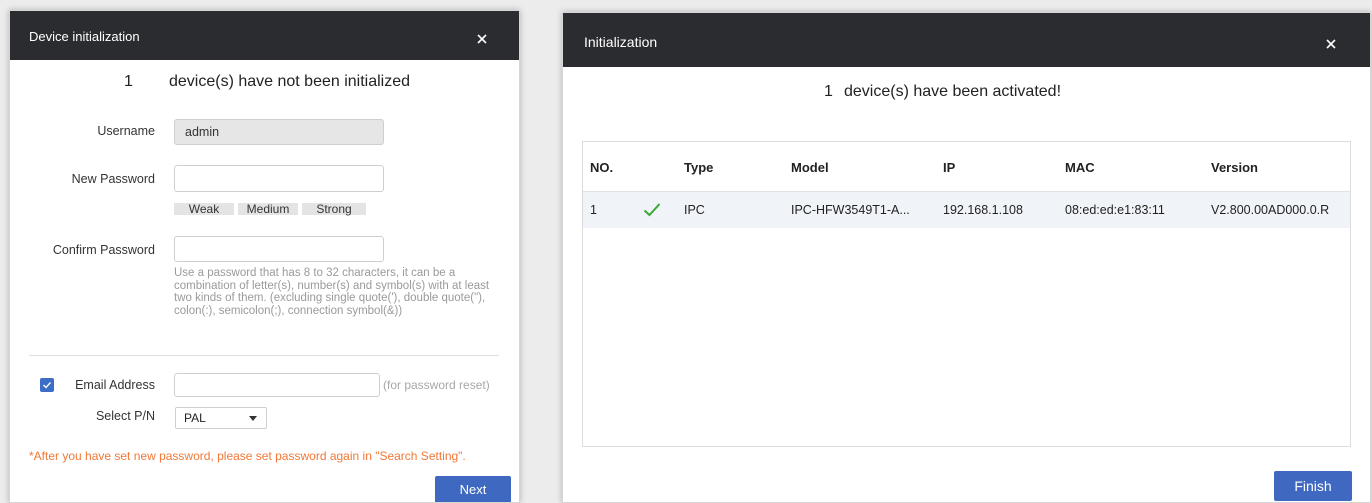 Image resolution: width=1372 pixels, height=503 pixels. What do you see at coordinates (1080, 167) in the screenshot?
I see `column-header-mac: MAC` at bounding box center [1080, 167].